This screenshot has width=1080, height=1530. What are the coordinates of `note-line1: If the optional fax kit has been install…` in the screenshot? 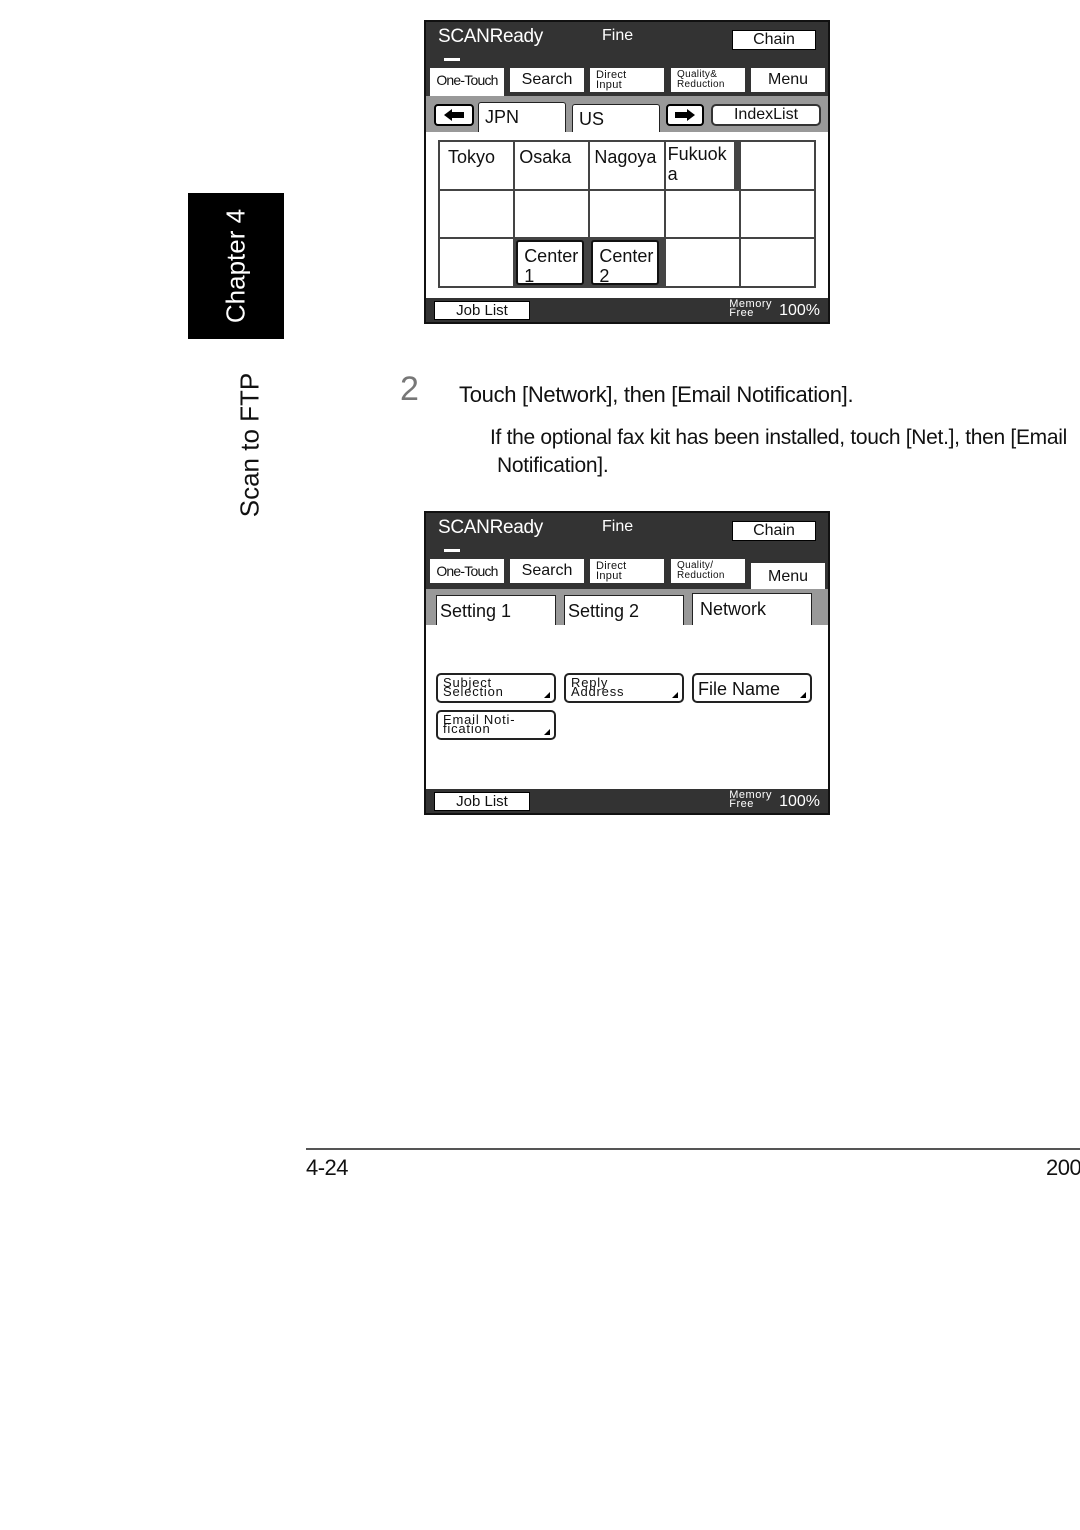 It's located at (778, 437).